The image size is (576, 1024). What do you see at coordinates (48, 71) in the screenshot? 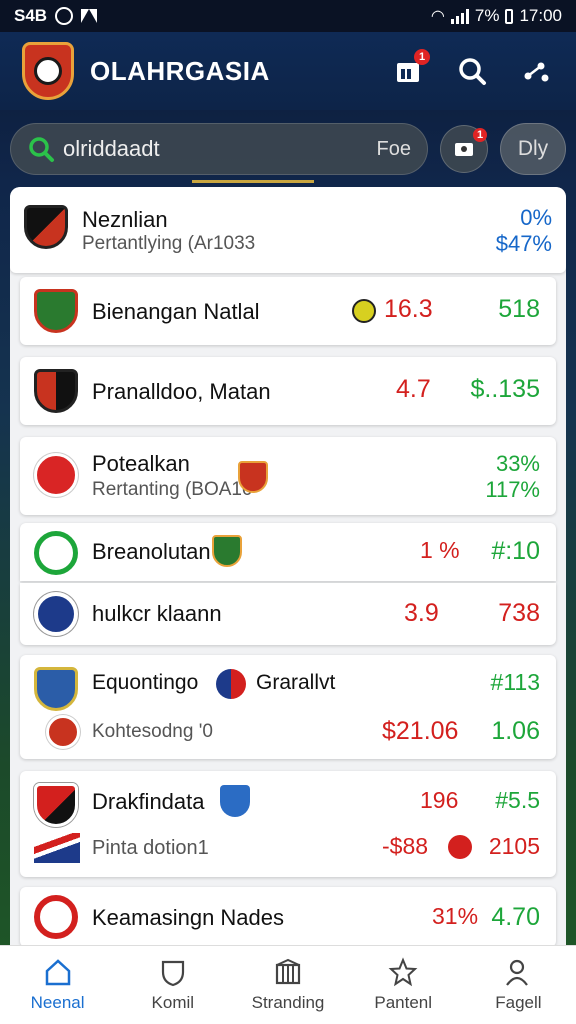
I see `app-logo` at bounding box center [48, 71].